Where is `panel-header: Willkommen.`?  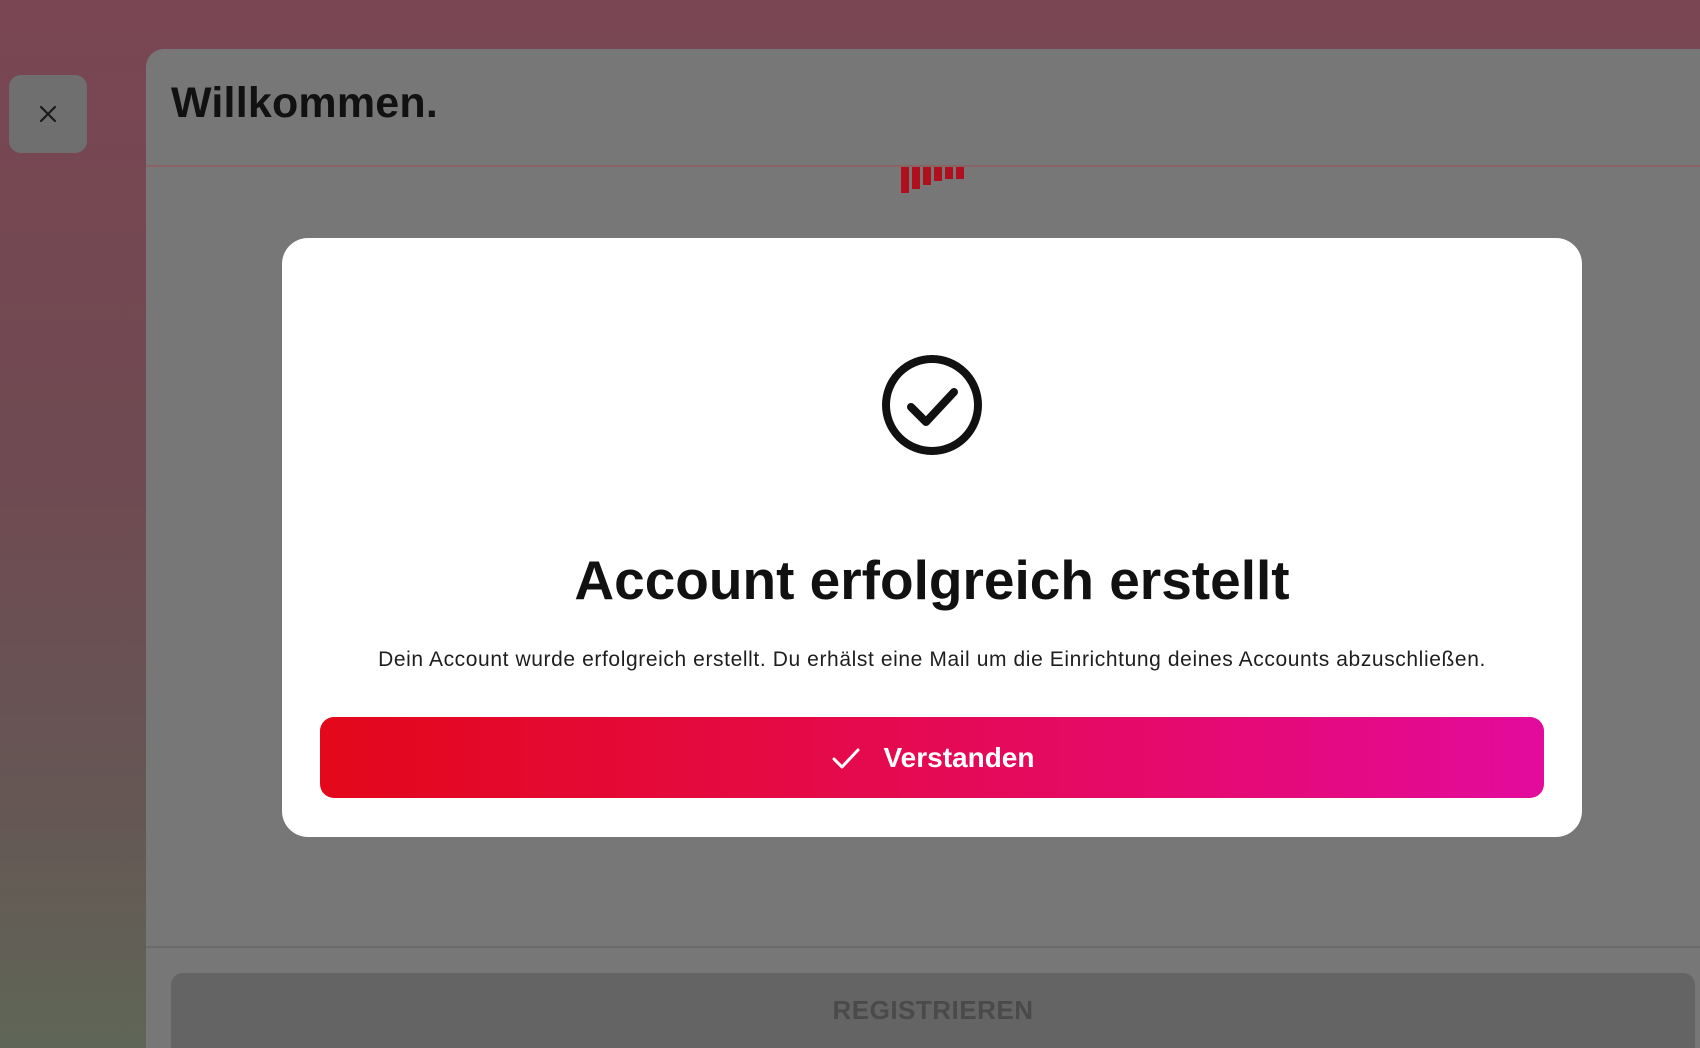 panel-header: Willkommen. is located at coordinates (923, 108).